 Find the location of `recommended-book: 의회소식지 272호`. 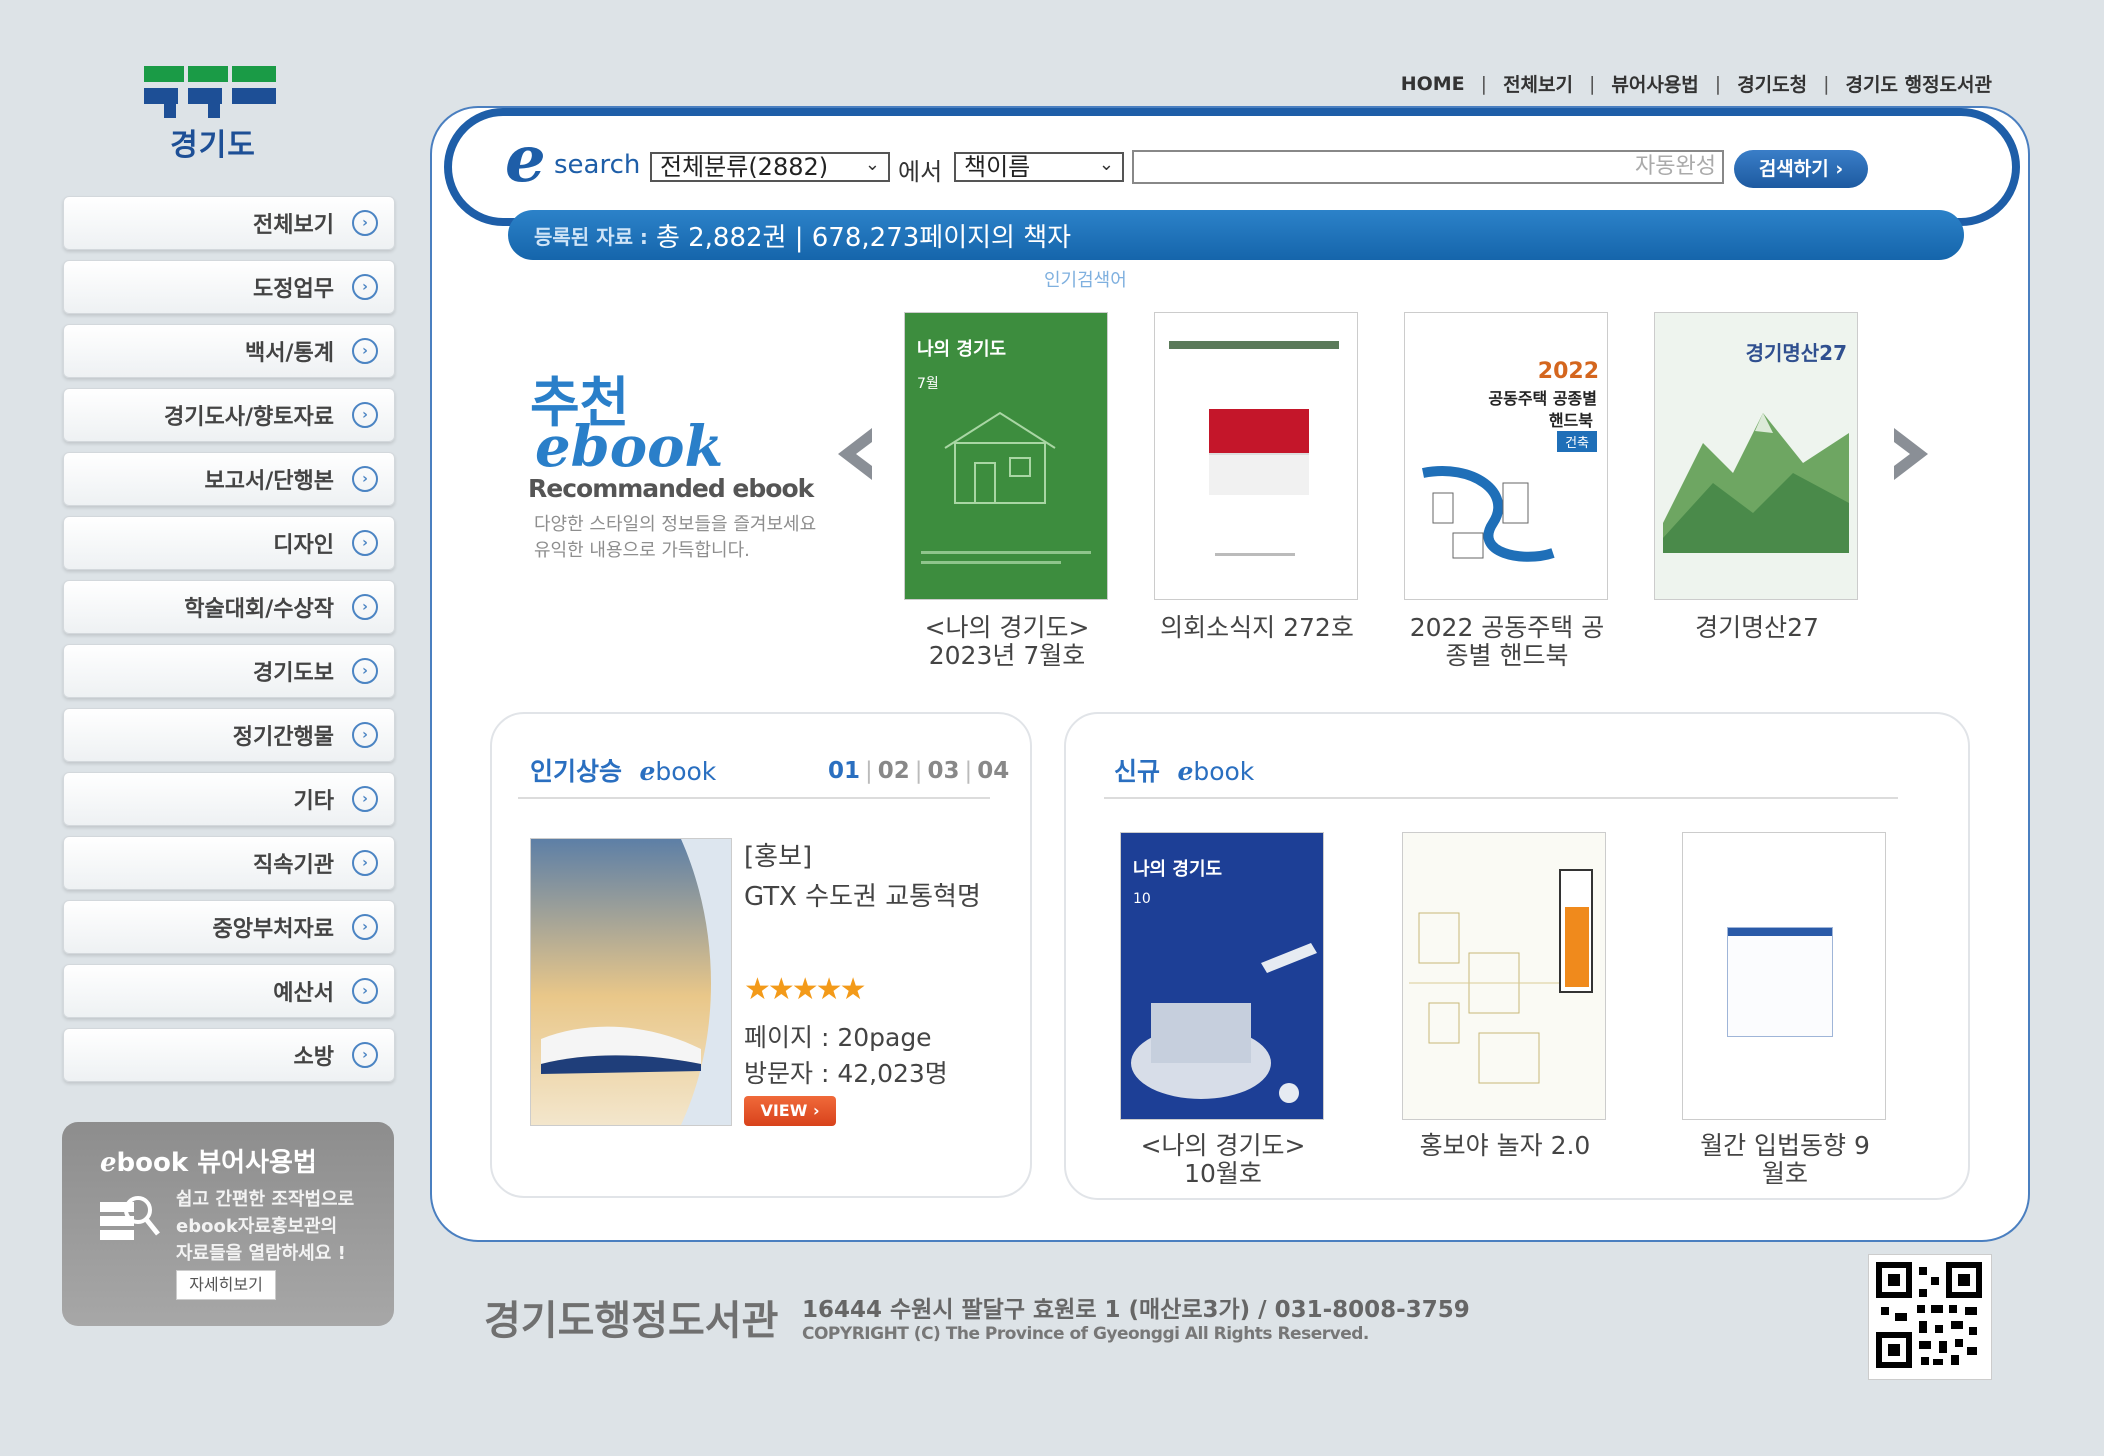

recommended-book: 의회소식지 272호 is located at coordinates (1257, 491).